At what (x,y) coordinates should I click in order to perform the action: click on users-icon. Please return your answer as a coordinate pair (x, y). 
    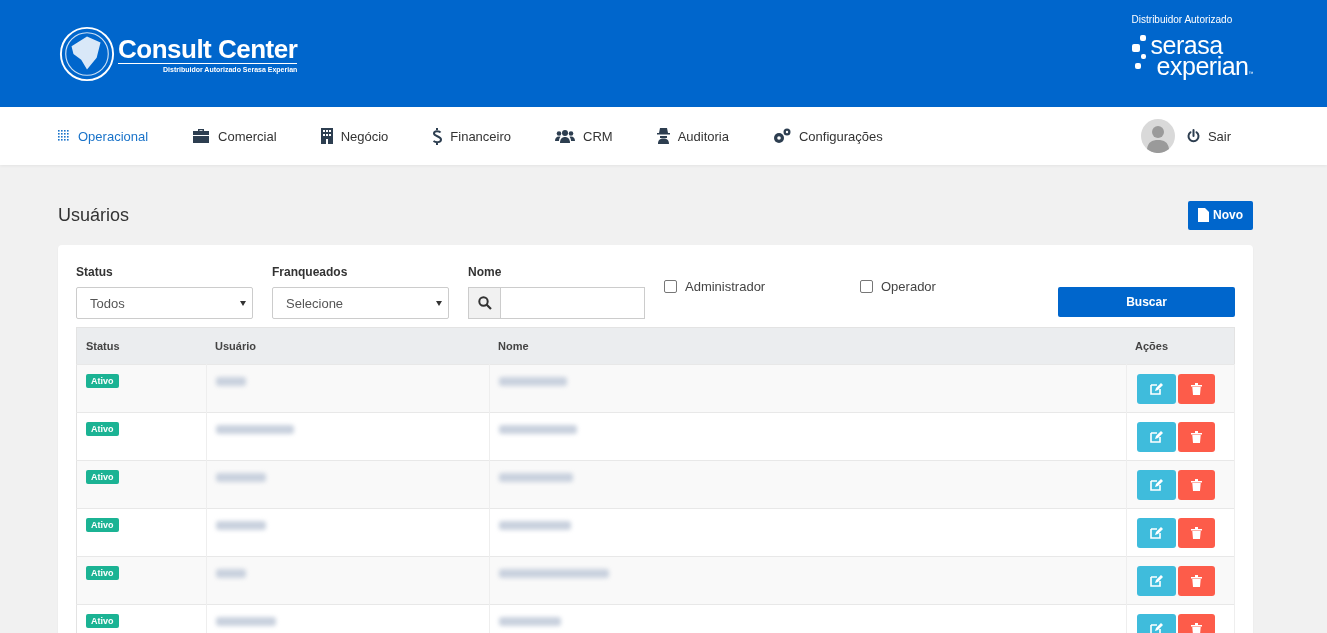
    Looking at the image, I should click on (565, 136).